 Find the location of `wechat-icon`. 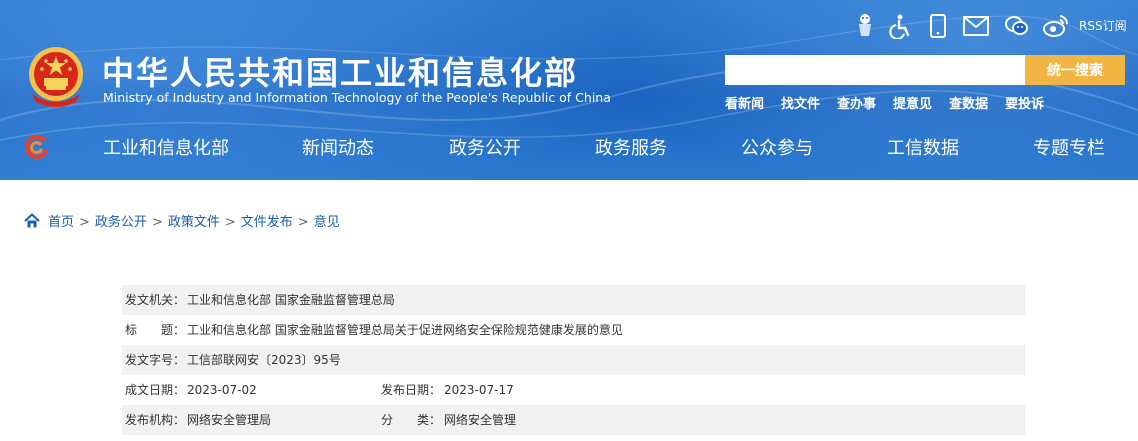

wechat-icon is located at coordinates (1017, 26).